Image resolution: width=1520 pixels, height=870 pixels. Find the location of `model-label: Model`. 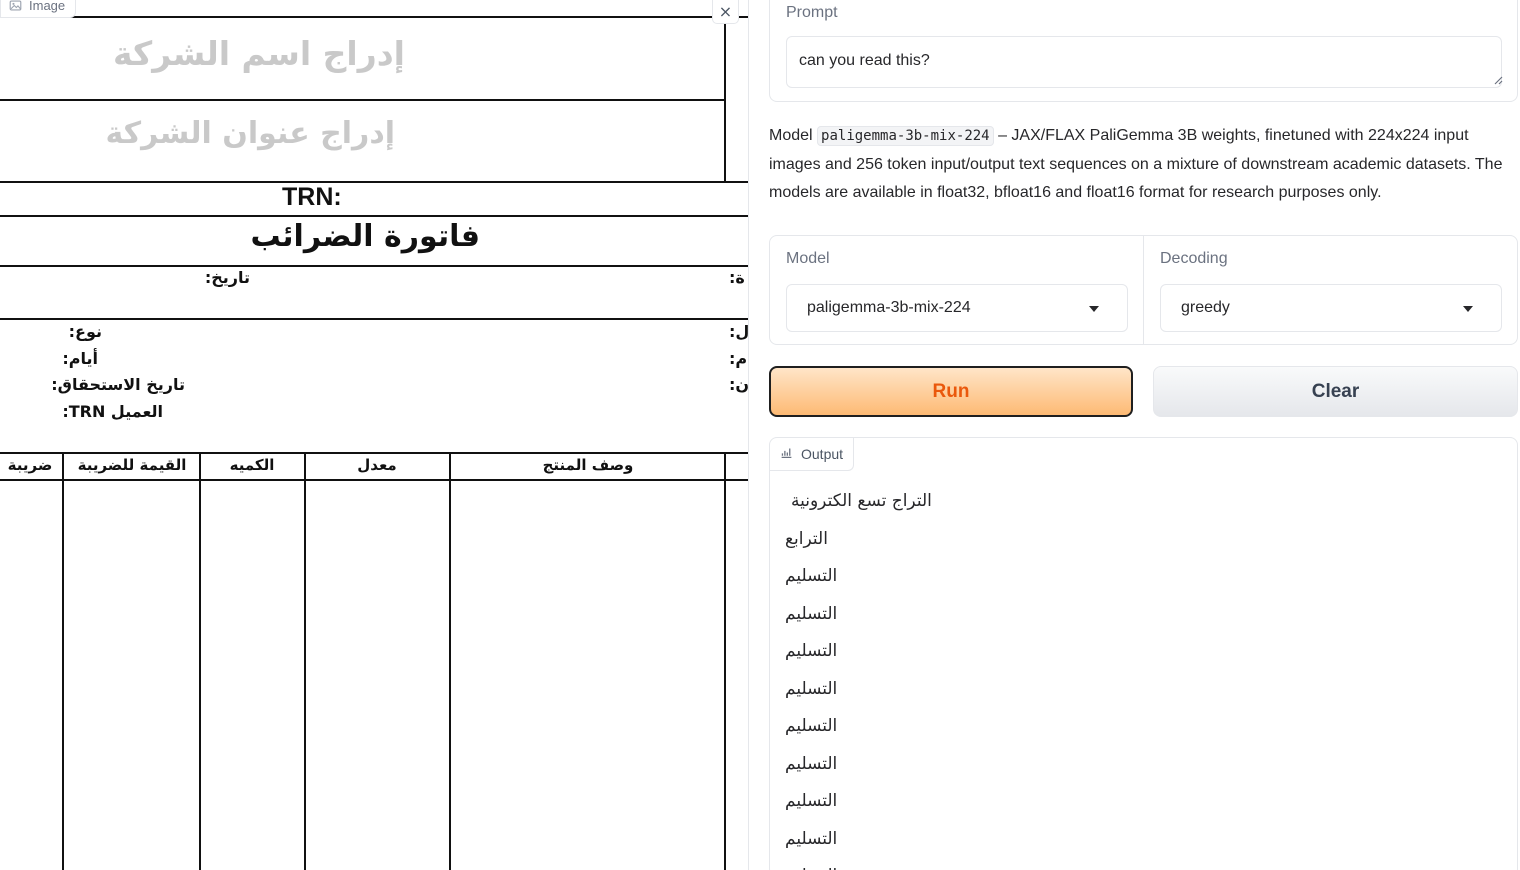

model-label: Model is located at coordinates (808, 258).